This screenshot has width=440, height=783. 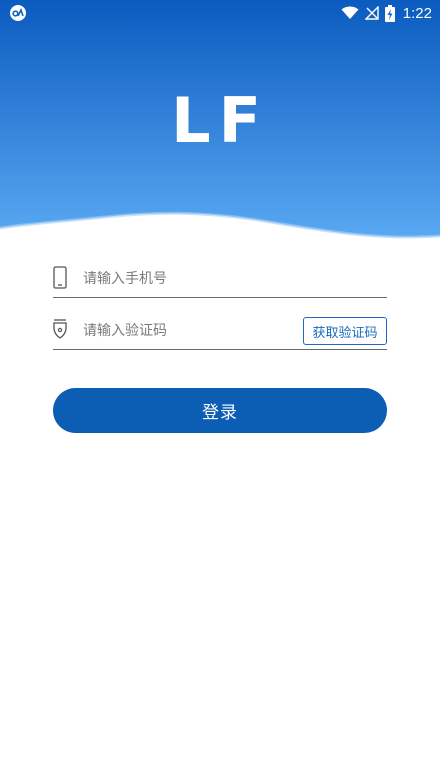 What do you see at coordinates (371, 13) in the screenshot?
I see `no-signal-icon` at bounding box center [371, 13].